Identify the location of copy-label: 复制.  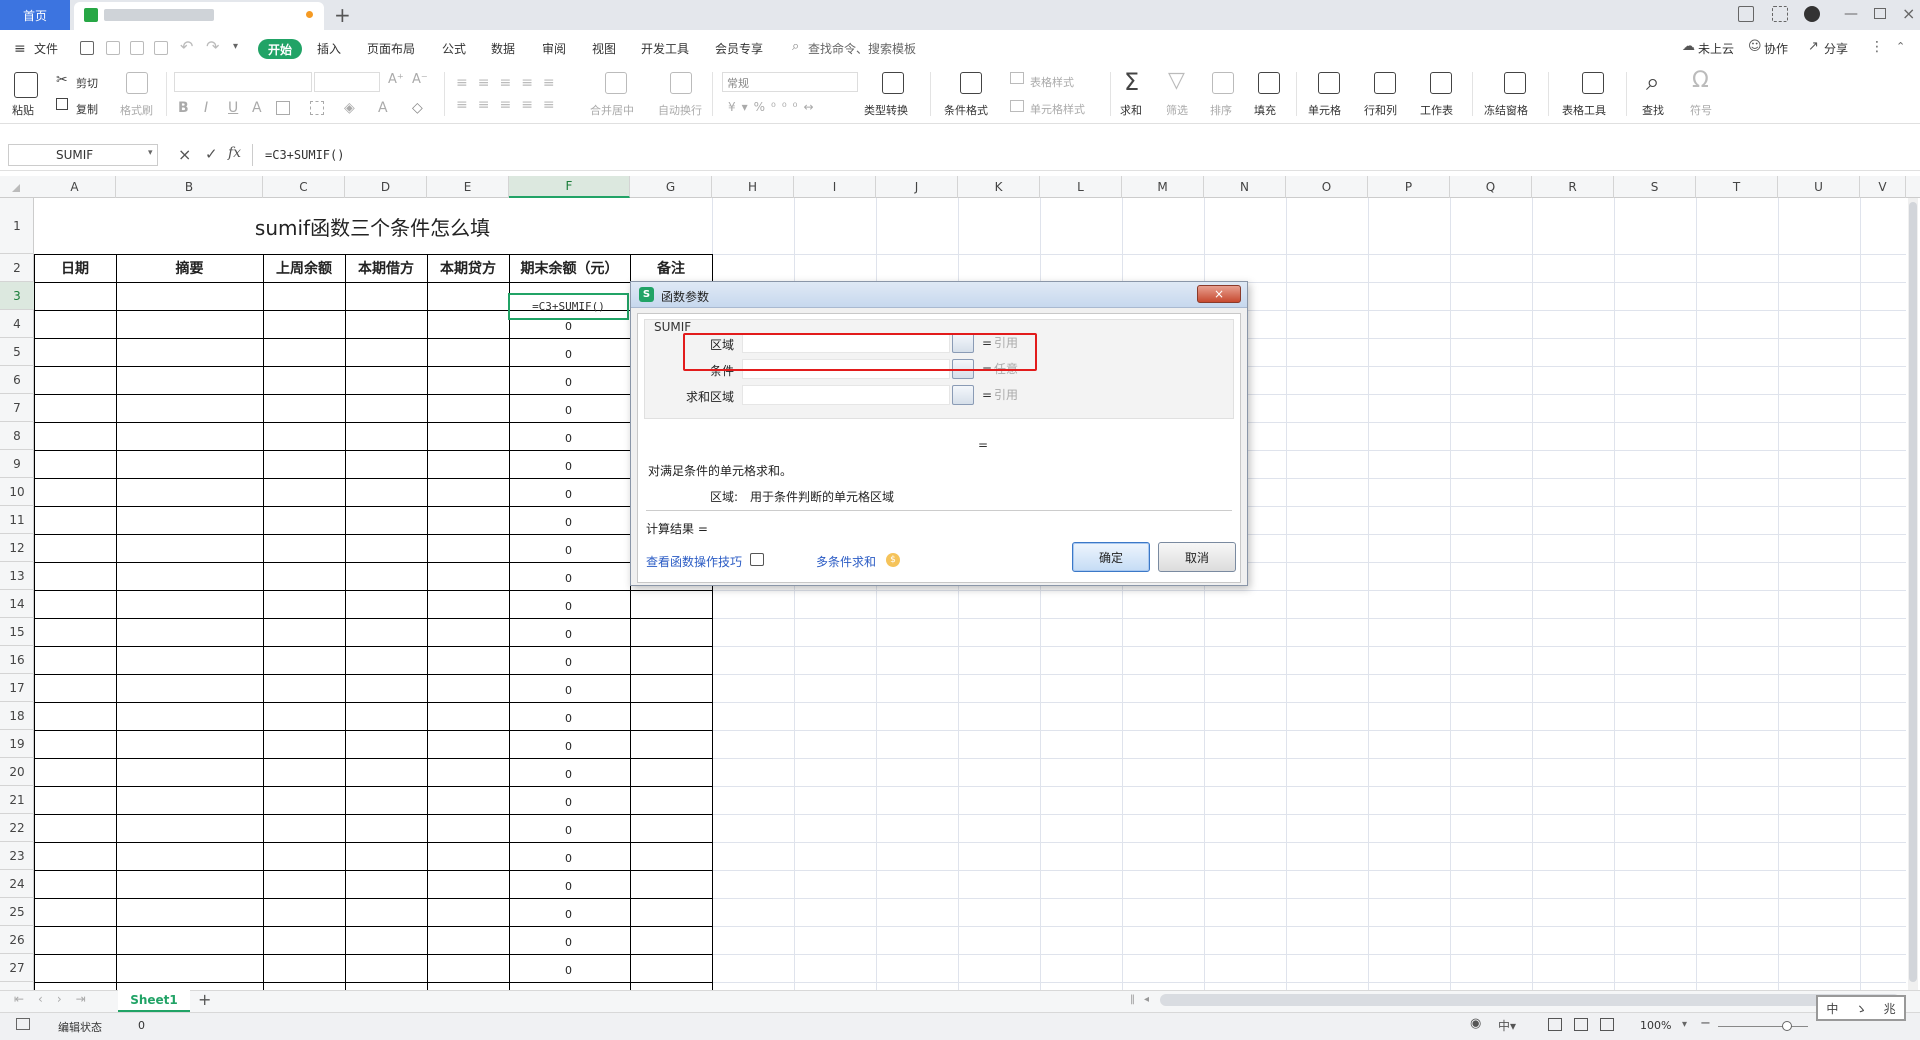
(87, 109).